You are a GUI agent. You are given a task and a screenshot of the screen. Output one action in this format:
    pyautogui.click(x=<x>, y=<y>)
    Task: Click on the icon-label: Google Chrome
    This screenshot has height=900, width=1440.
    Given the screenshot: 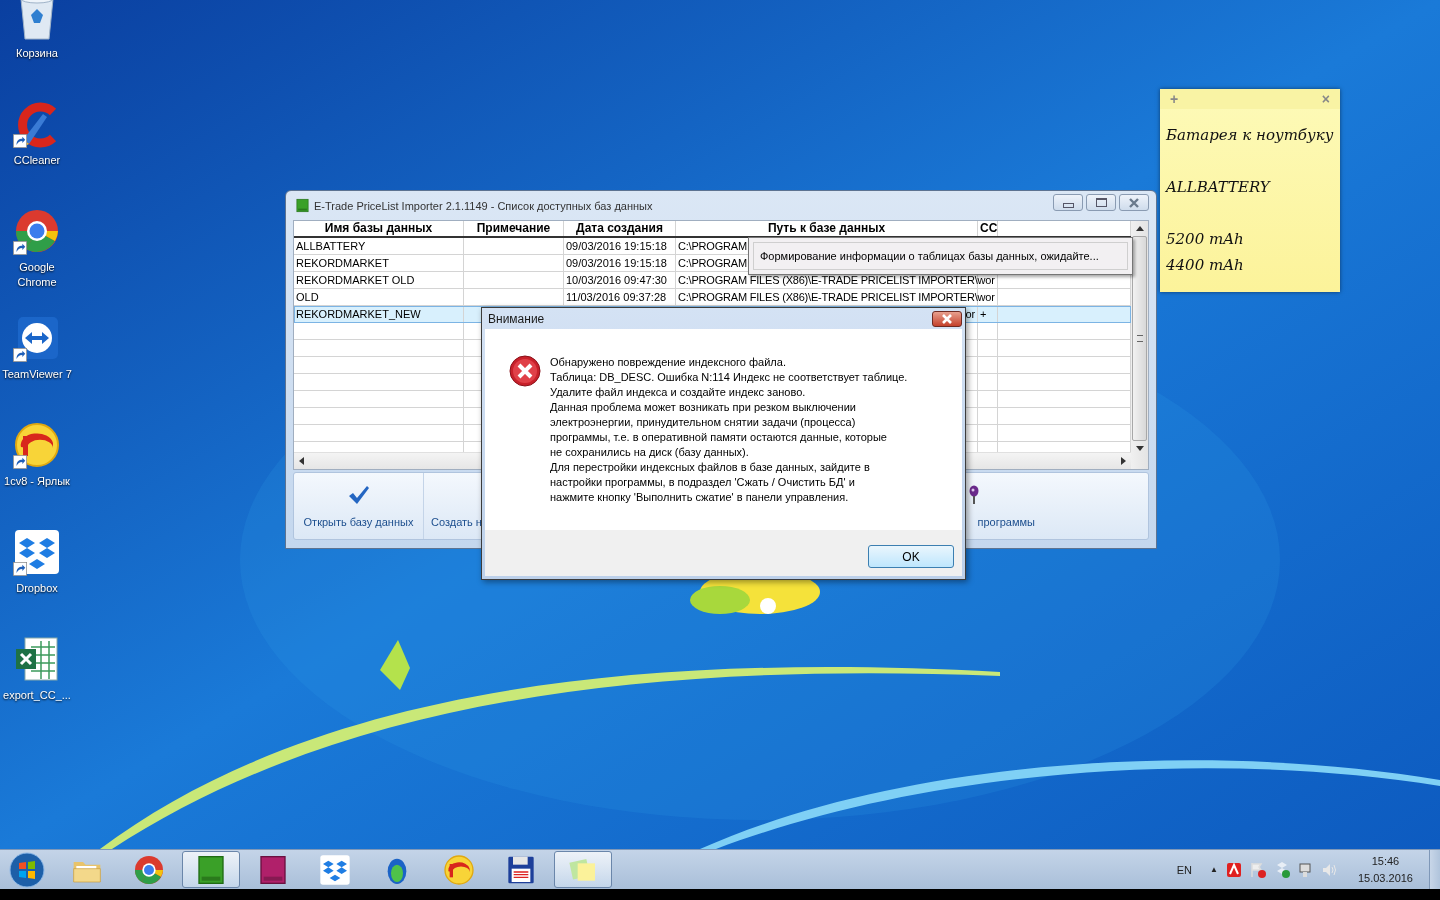 What is the action you would take?
    pyautogui.click(x=37, y=275)
    